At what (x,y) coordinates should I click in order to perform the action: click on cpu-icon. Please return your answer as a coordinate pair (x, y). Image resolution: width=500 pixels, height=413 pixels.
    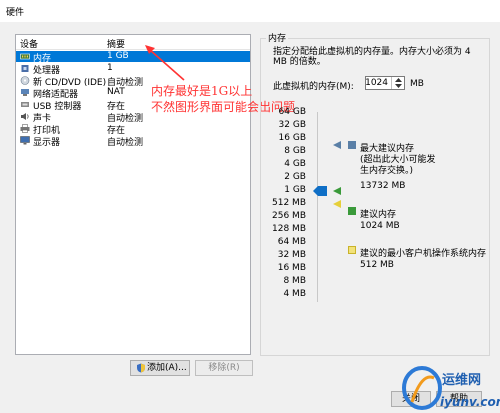
    Looking at the image, I should click on (25, 68).